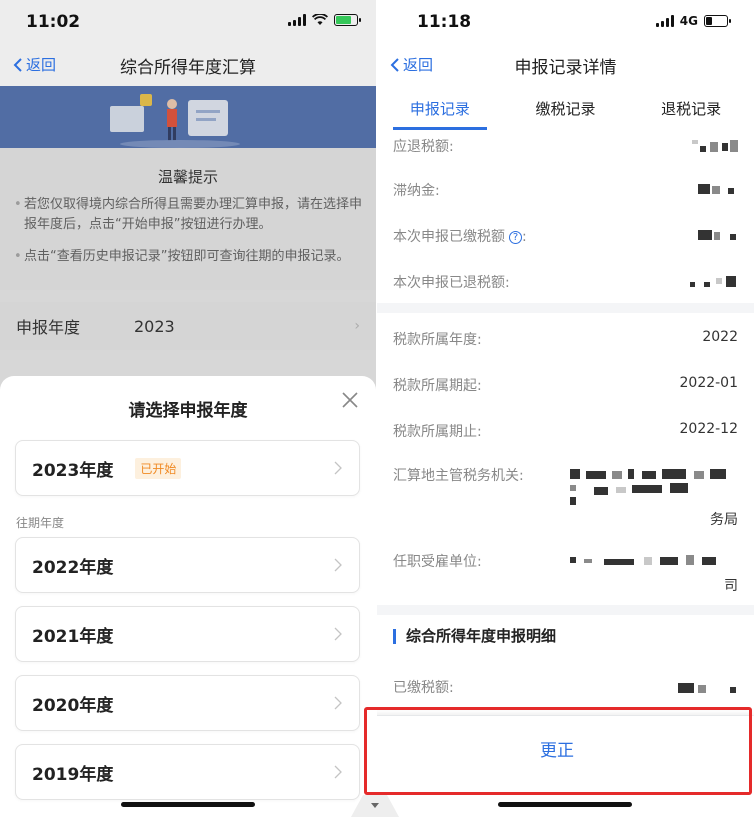 This screenshot has width=754, height=817. I want to click on late-fee-row: 滞纳金:, so click(565, 190).